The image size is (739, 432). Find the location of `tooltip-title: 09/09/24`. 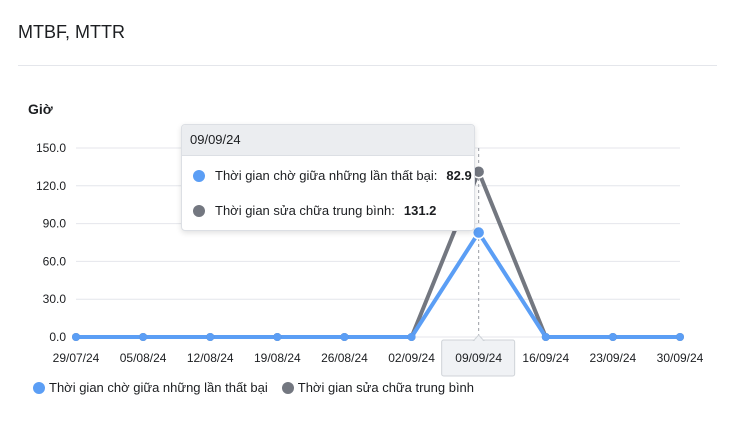

tooltip-title: 09/09/24 is located at coordinates (328, 140).